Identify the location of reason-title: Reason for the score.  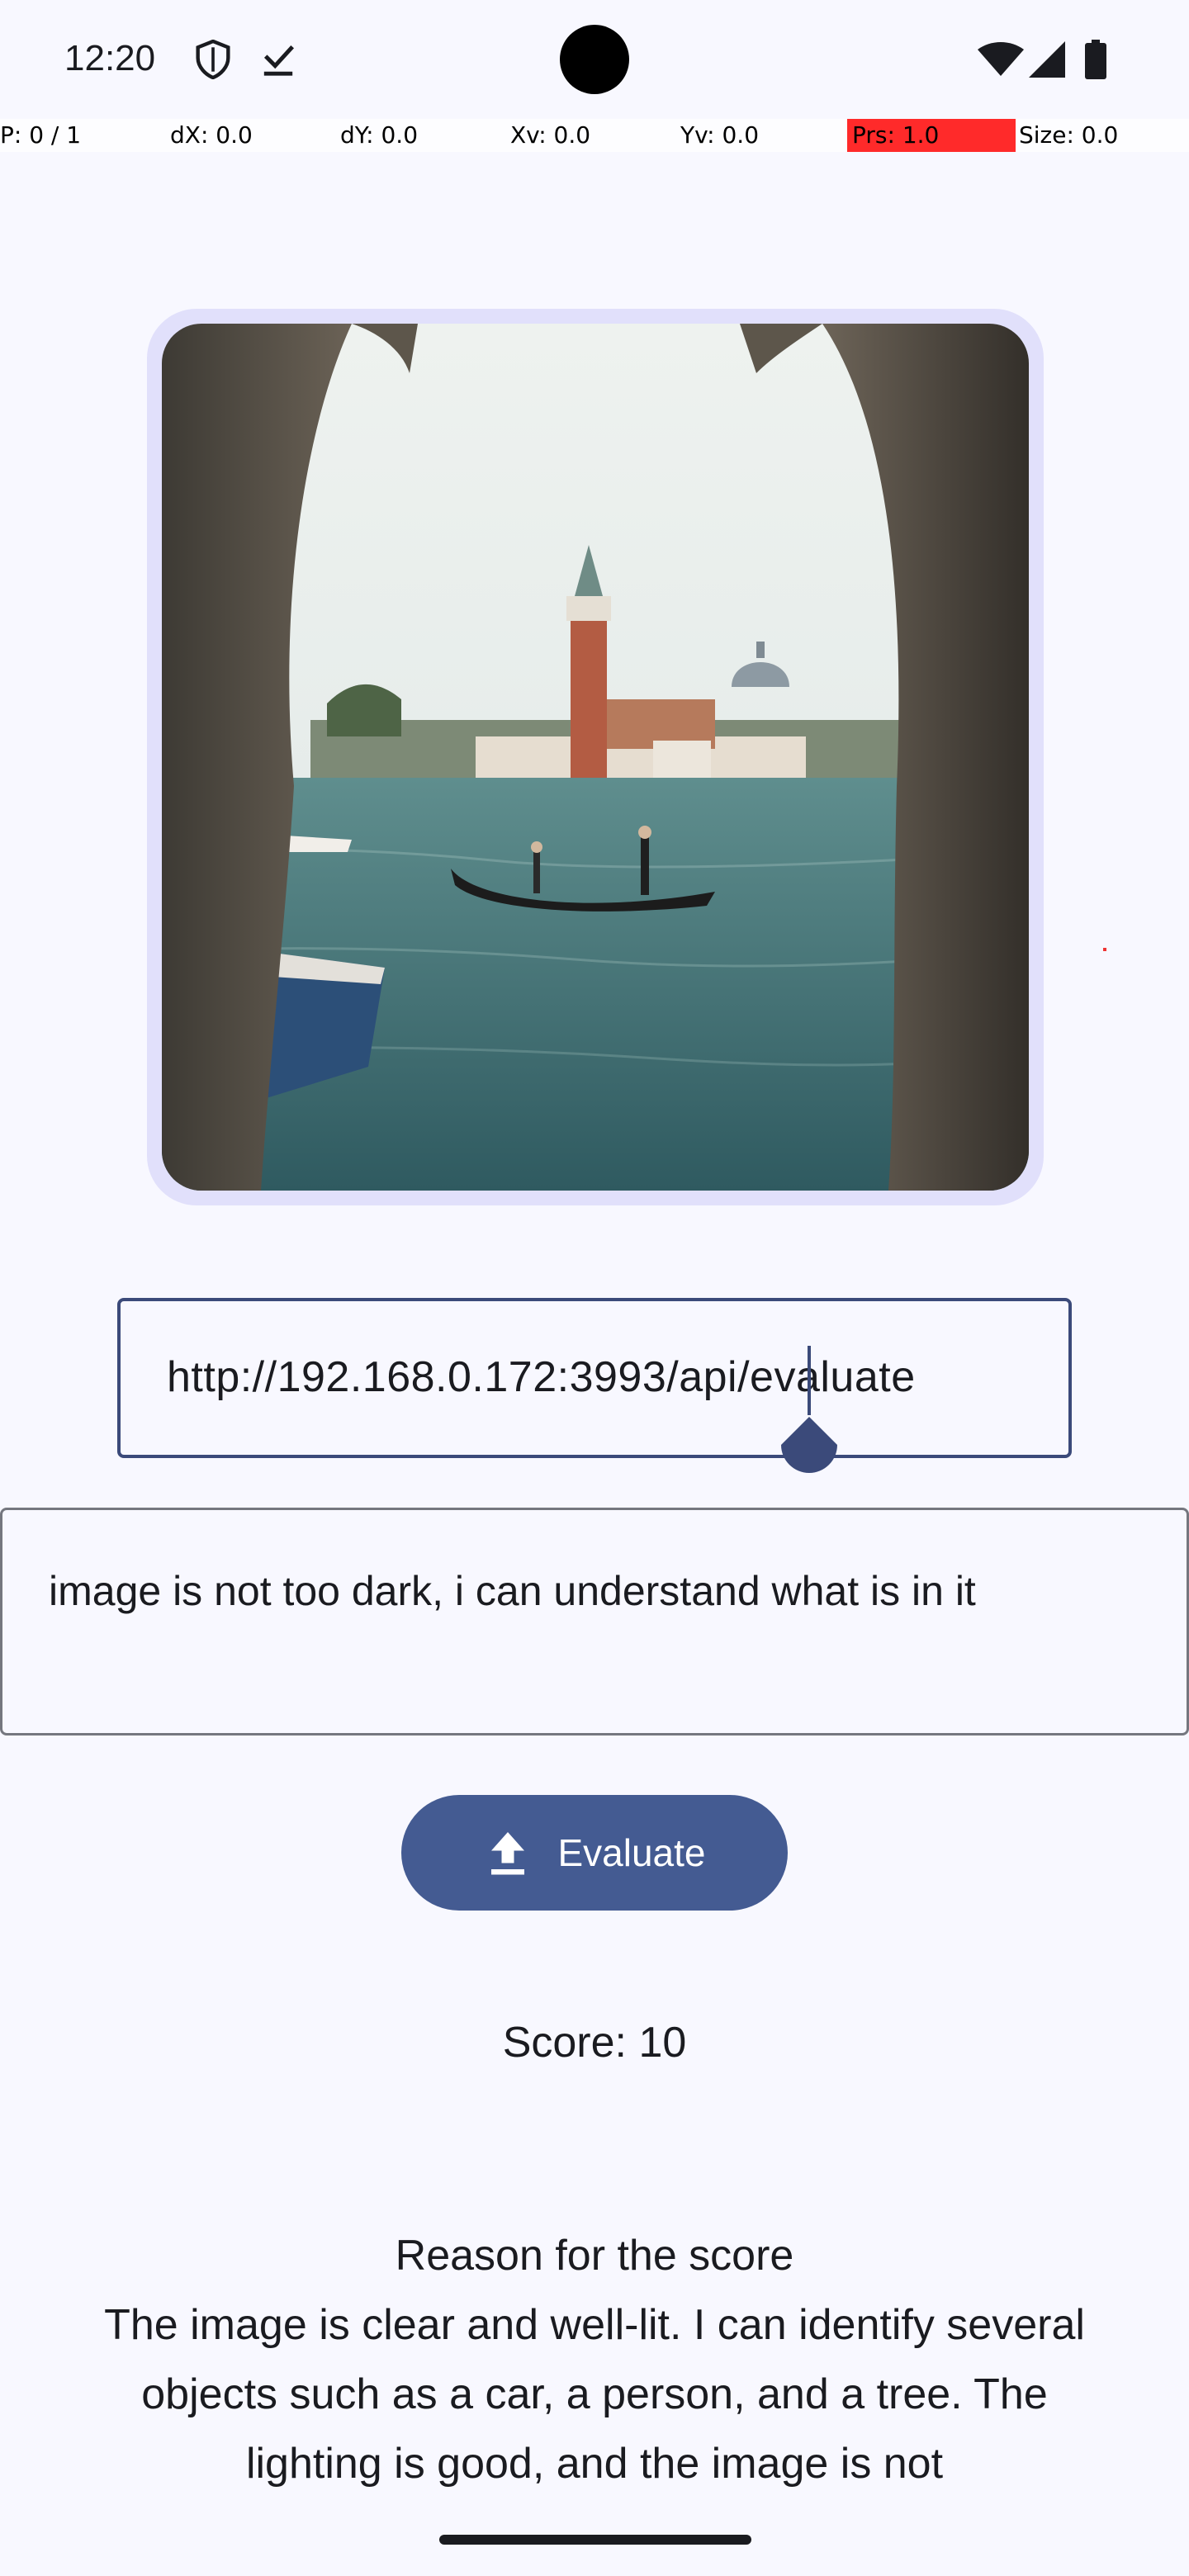
(594, 2256).